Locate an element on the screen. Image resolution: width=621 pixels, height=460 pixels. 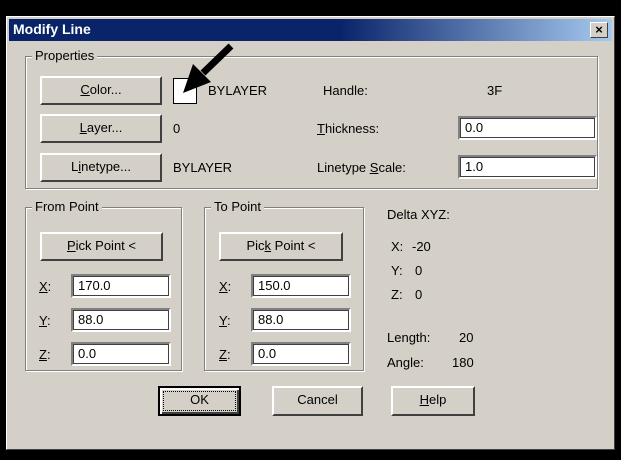
thickness-label: Thickness: is located at coordinates (348, 128).